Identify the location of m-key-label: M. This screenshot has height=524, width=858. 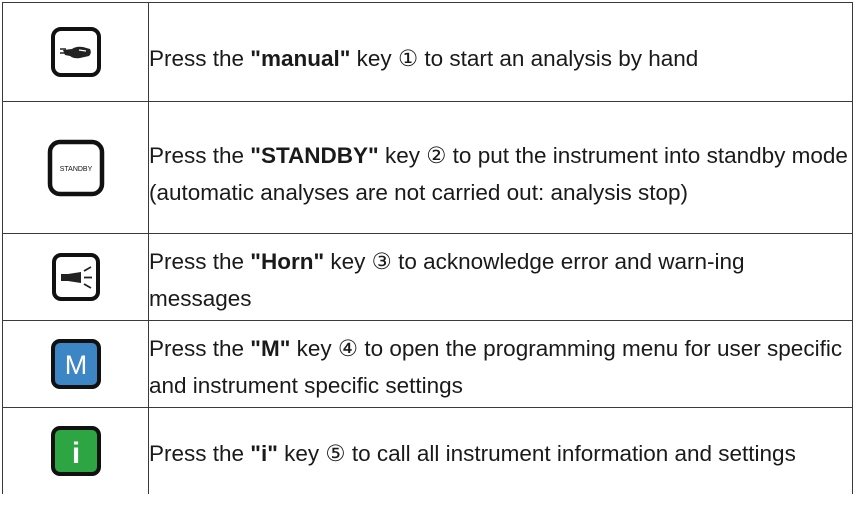
(75, 365).